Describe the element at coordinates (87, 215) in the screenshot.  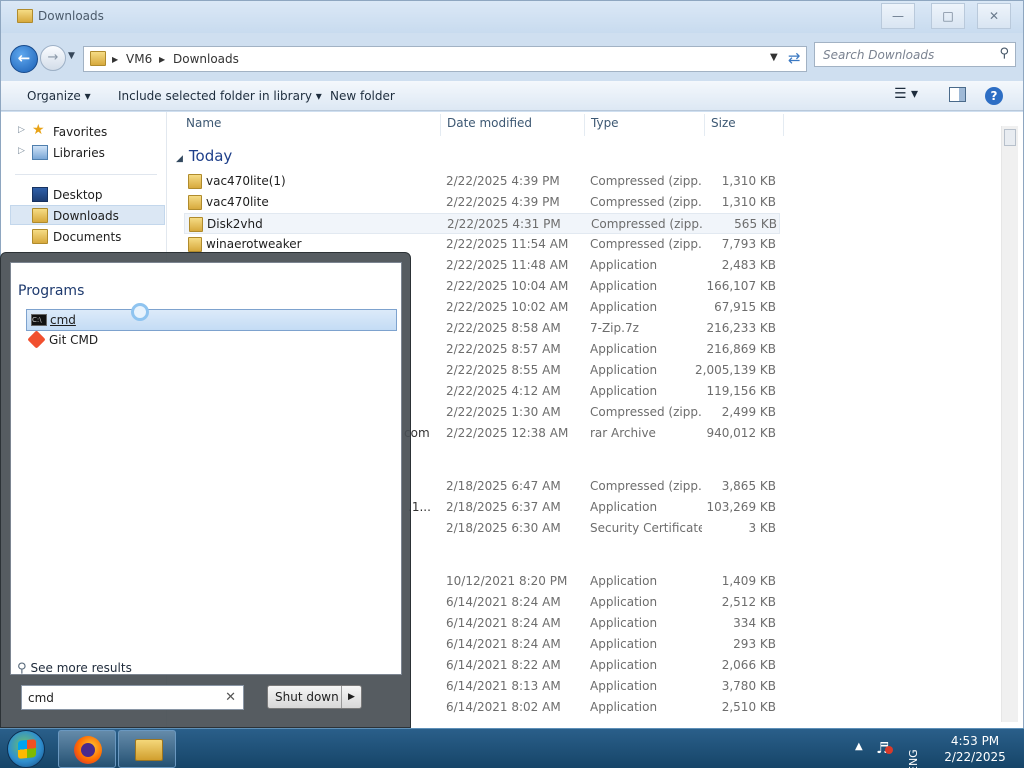
I see `nav-item-downloads: Downloads` at that location.